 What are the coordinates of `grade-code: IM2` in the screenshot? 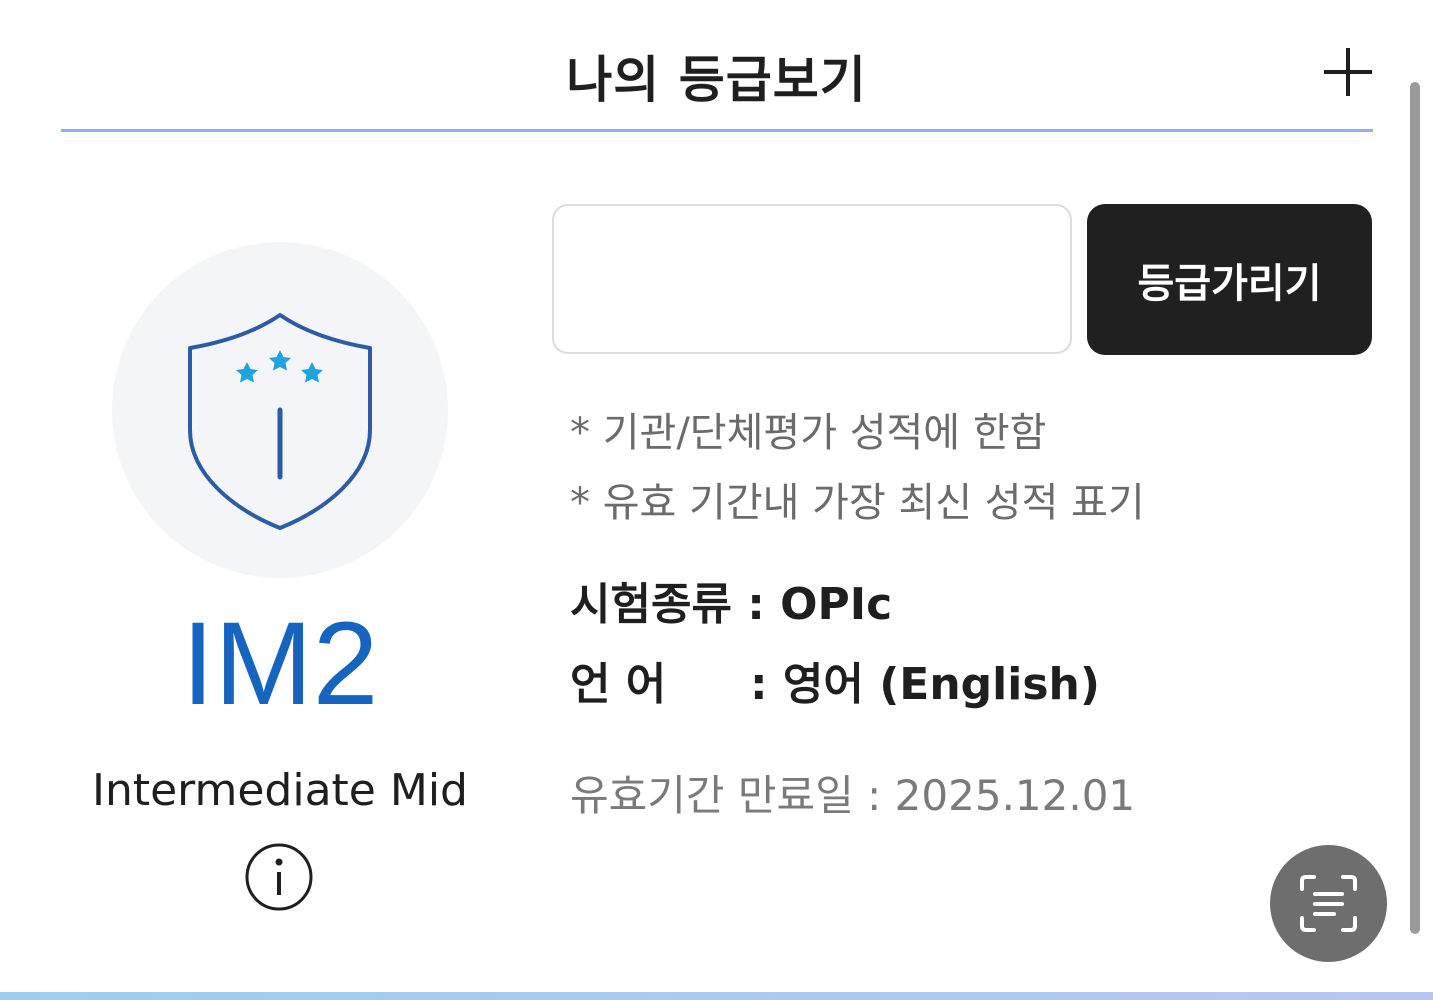 It's located at (280, 664).